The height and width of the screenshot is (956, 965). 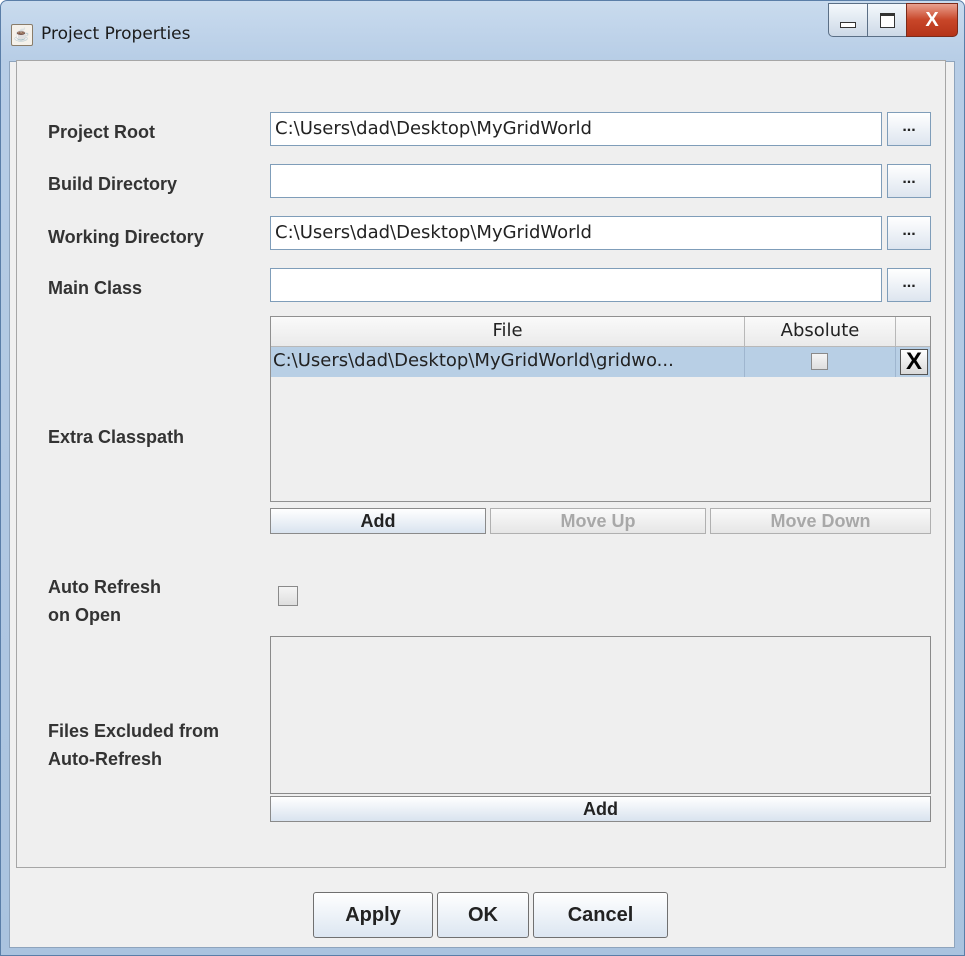 What do you see at coordinates (116, 437) in the screenshot?
I see `extra-classpath-label: Extra Classpath` at bounding box center [116, 437].